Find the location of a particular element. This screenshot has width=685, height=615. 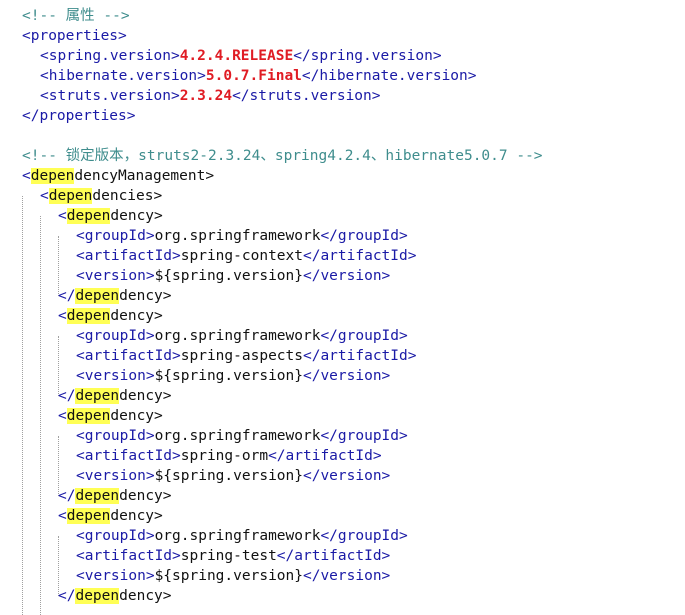

code-line: <artifactId>spring-orm</artifactId> is located at coordinates (229, 456).